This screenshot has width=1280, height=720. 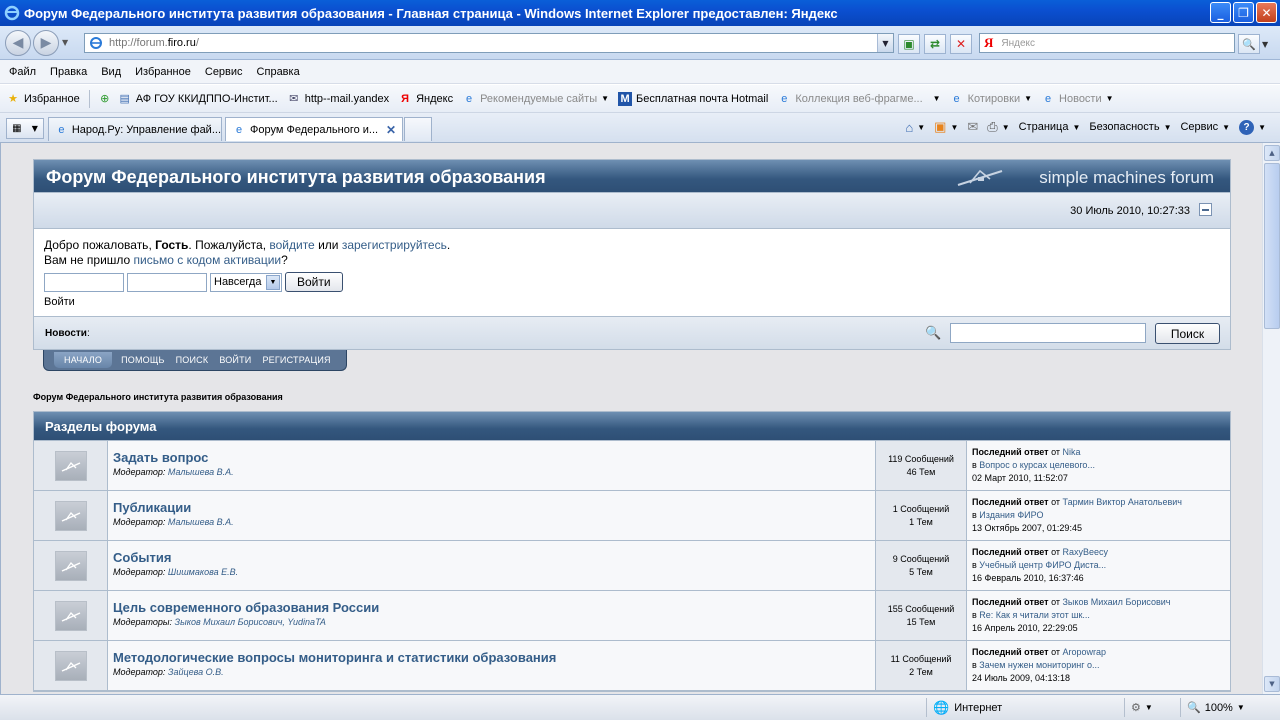 I want to click on board-name: Публикации, so click(x=491, y=507).